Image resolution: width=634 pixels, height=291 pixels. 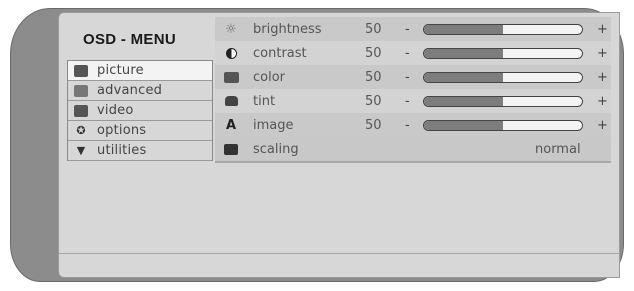 I want to click on scaling-icon, so click(x=231, y=149).